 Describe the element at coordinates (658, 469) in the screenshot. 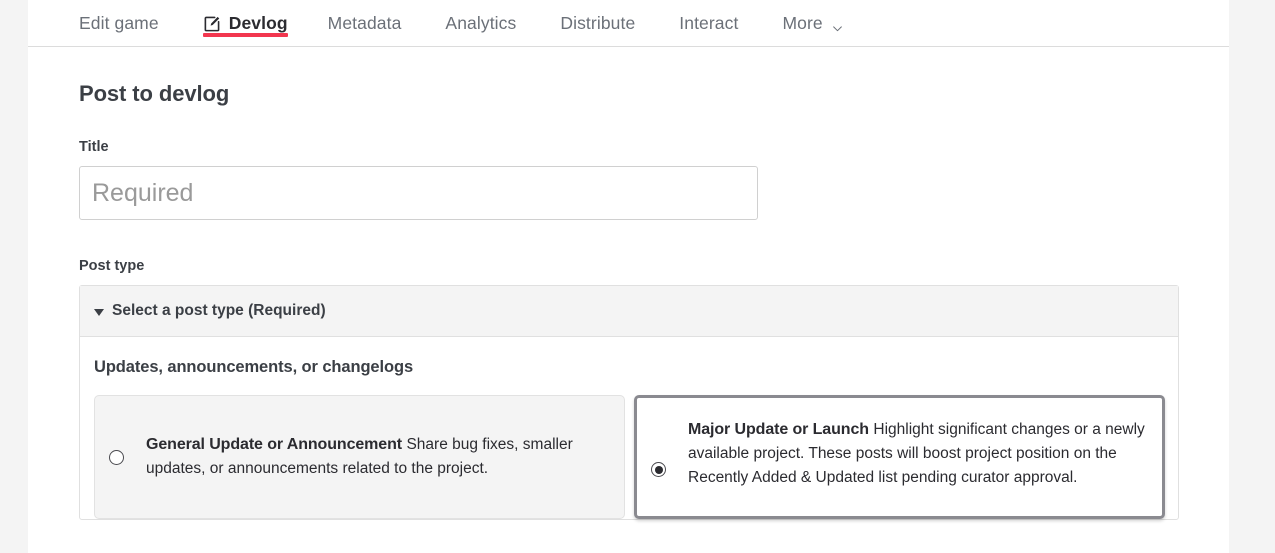

I see `radio-major-update` at that location.